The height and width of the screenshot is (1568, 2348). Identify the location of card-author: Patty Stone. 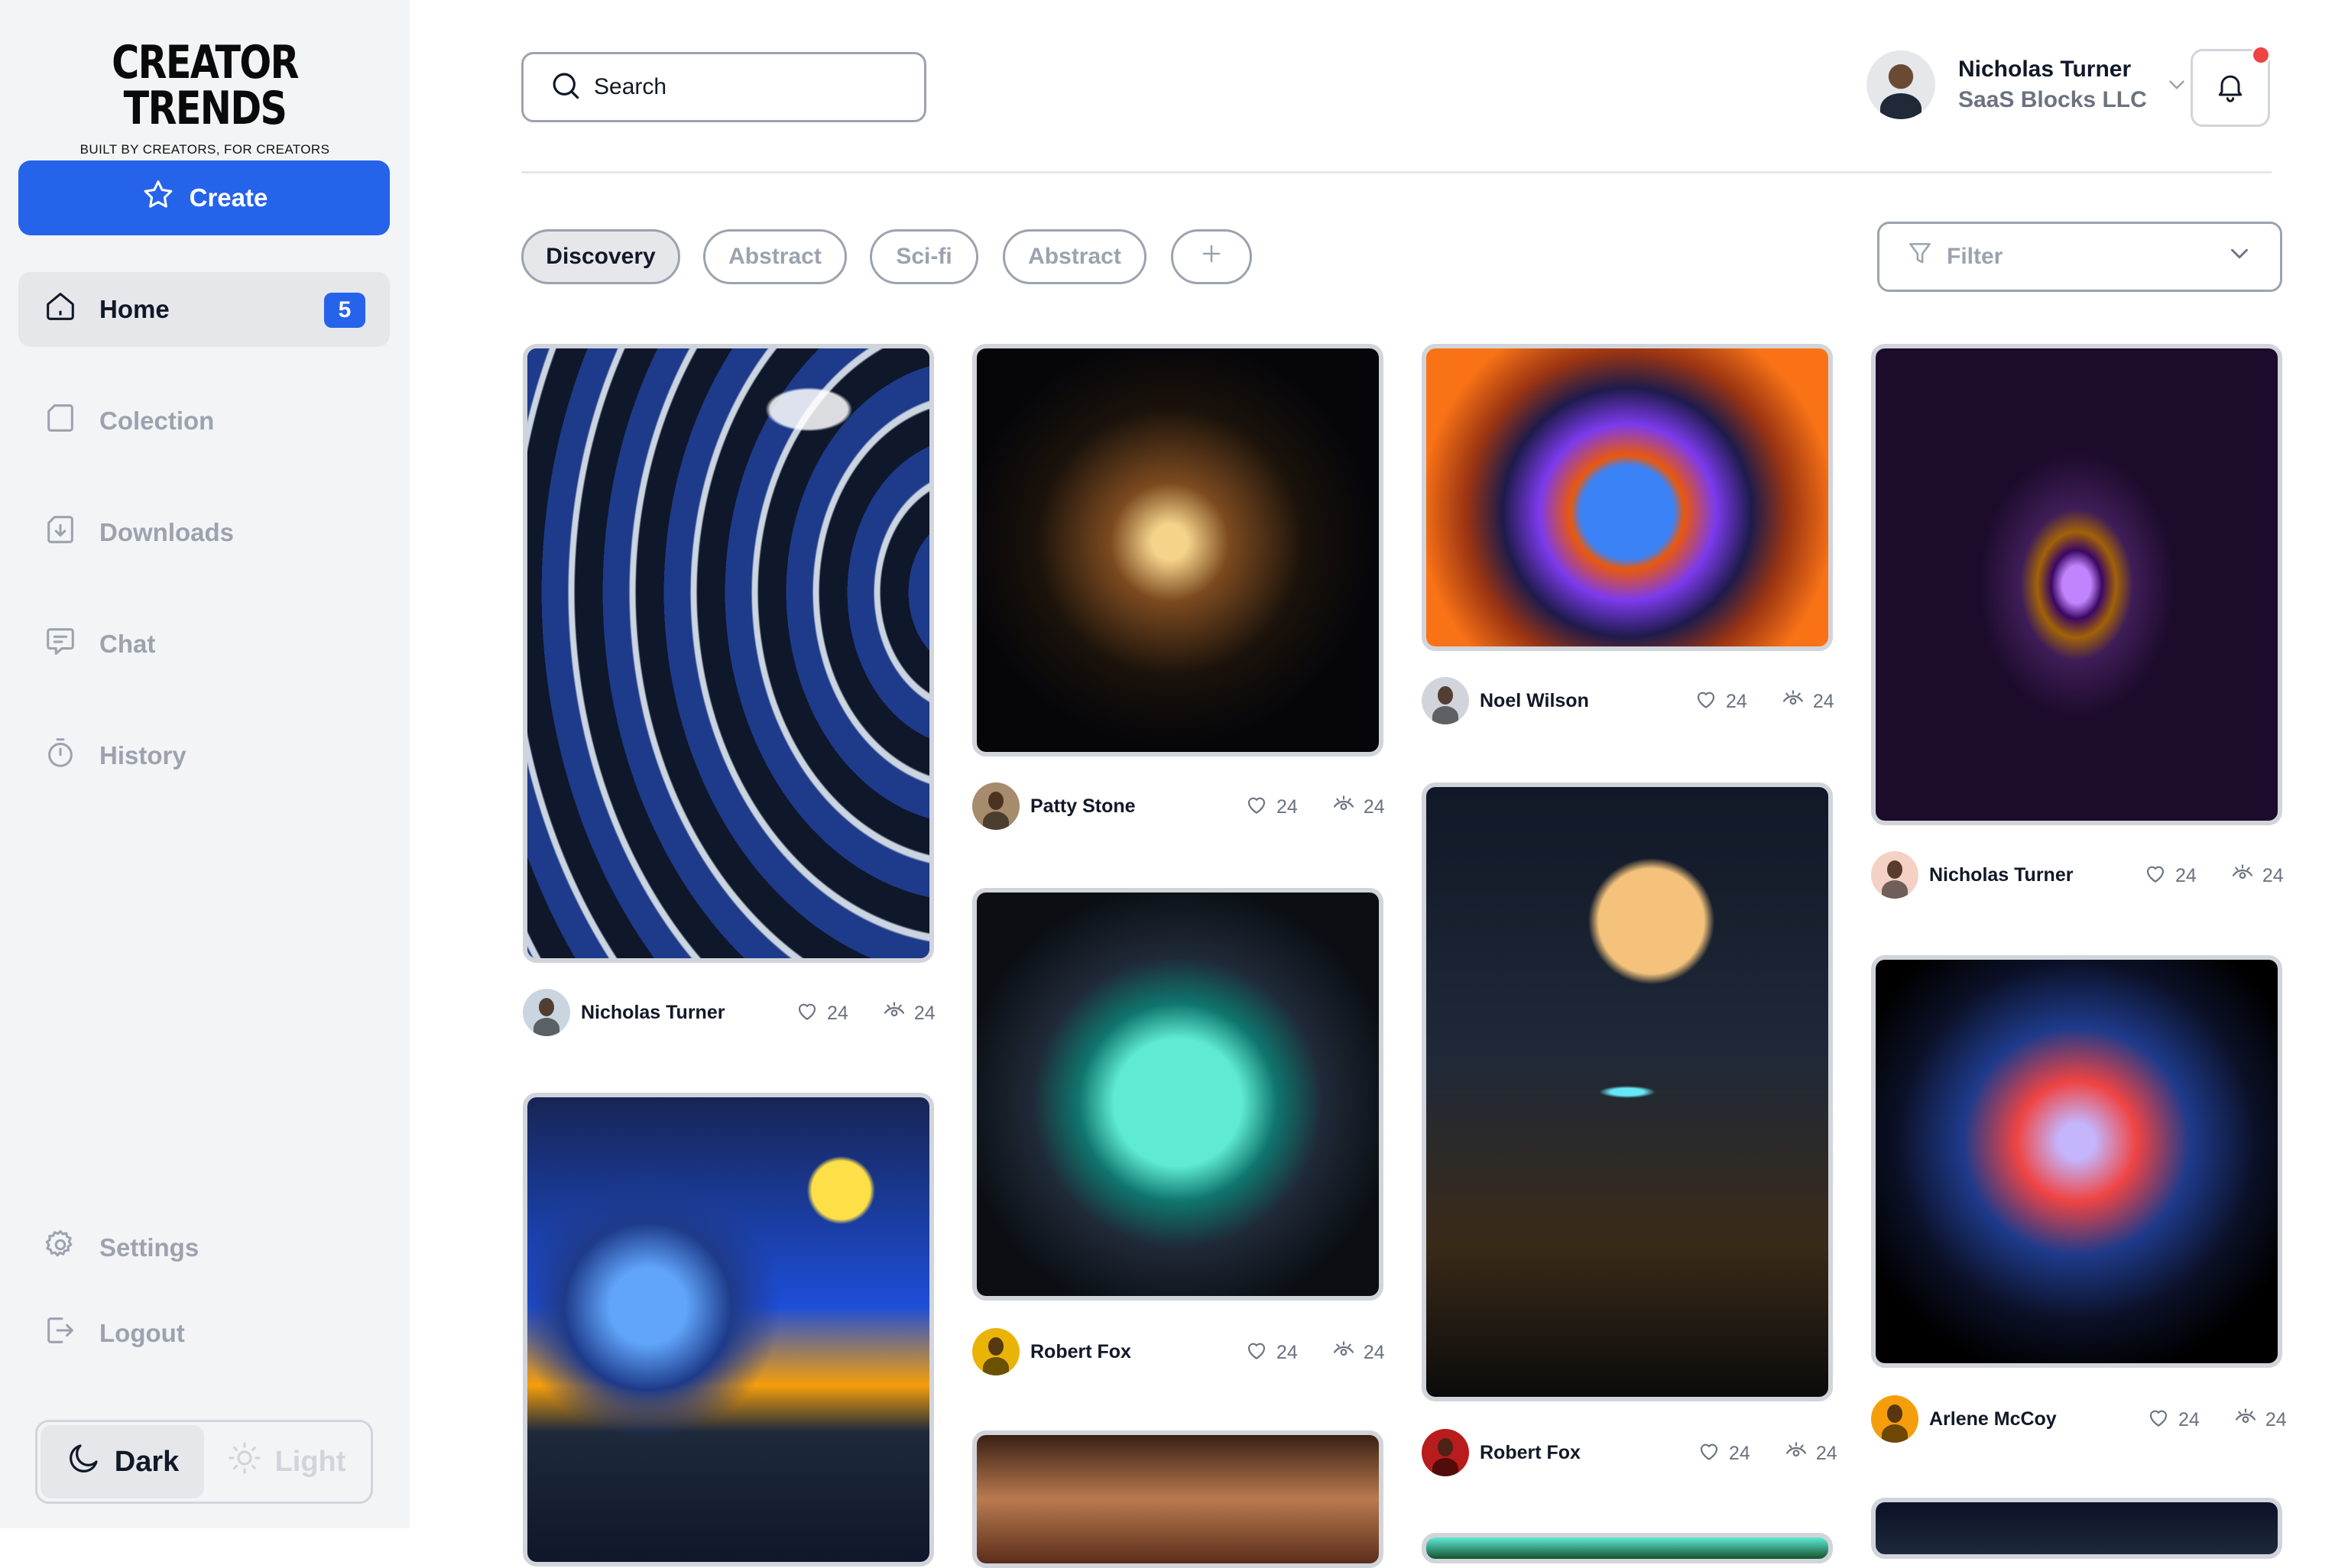
(1054, 806).